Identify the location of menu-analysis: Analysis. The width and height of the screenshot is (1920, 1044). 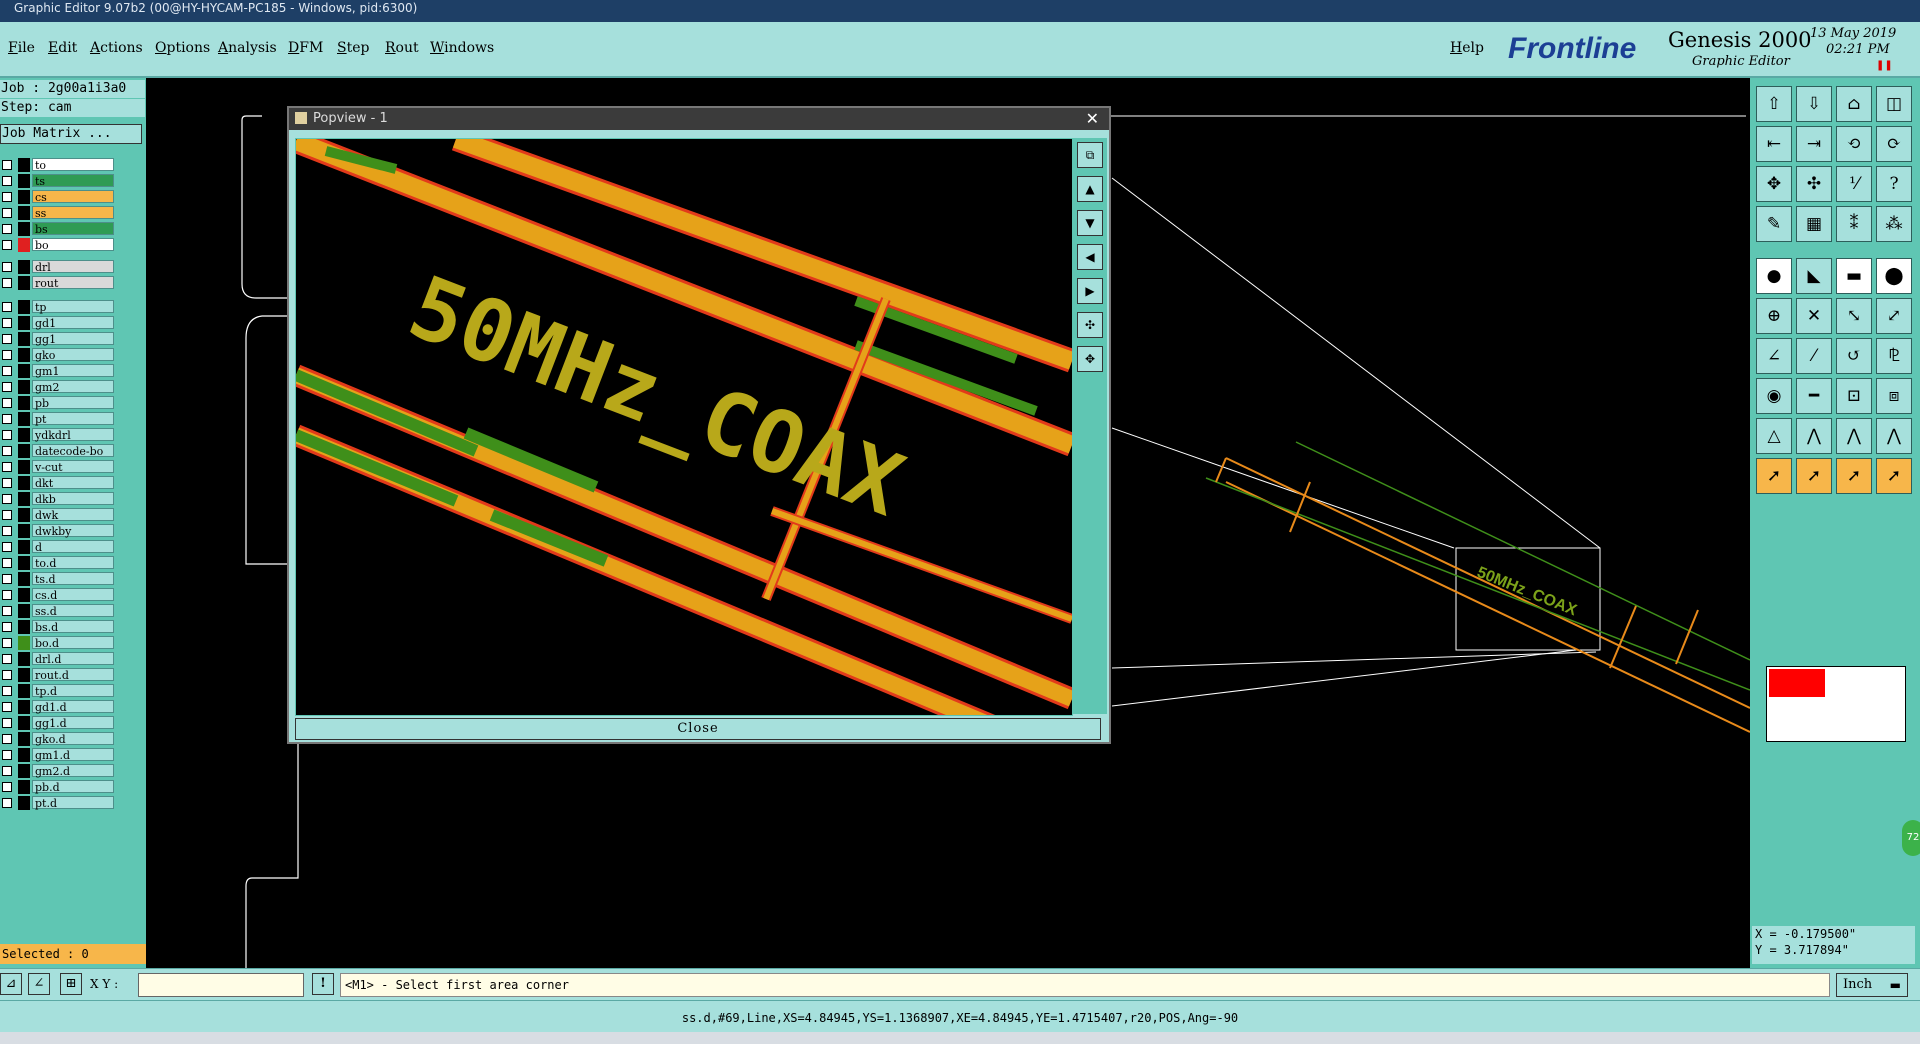
(247, 48).